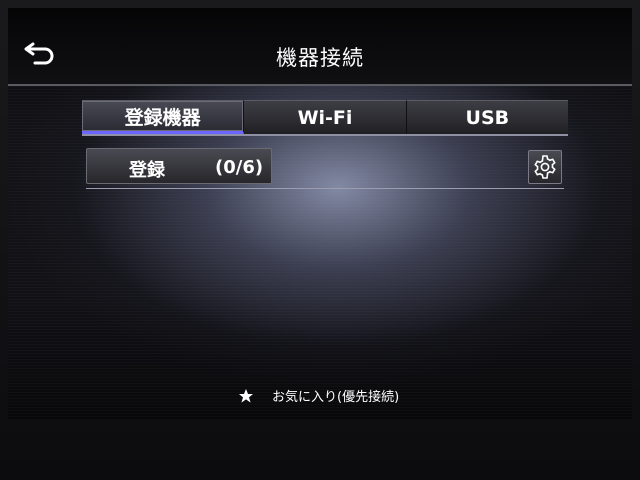 This screenshot has height=480, width=640. What do you see at coordinates (163, 117) in the screenshot?
I see `tab-registered-devices: 登録機器` at bounding box center [163, 117].